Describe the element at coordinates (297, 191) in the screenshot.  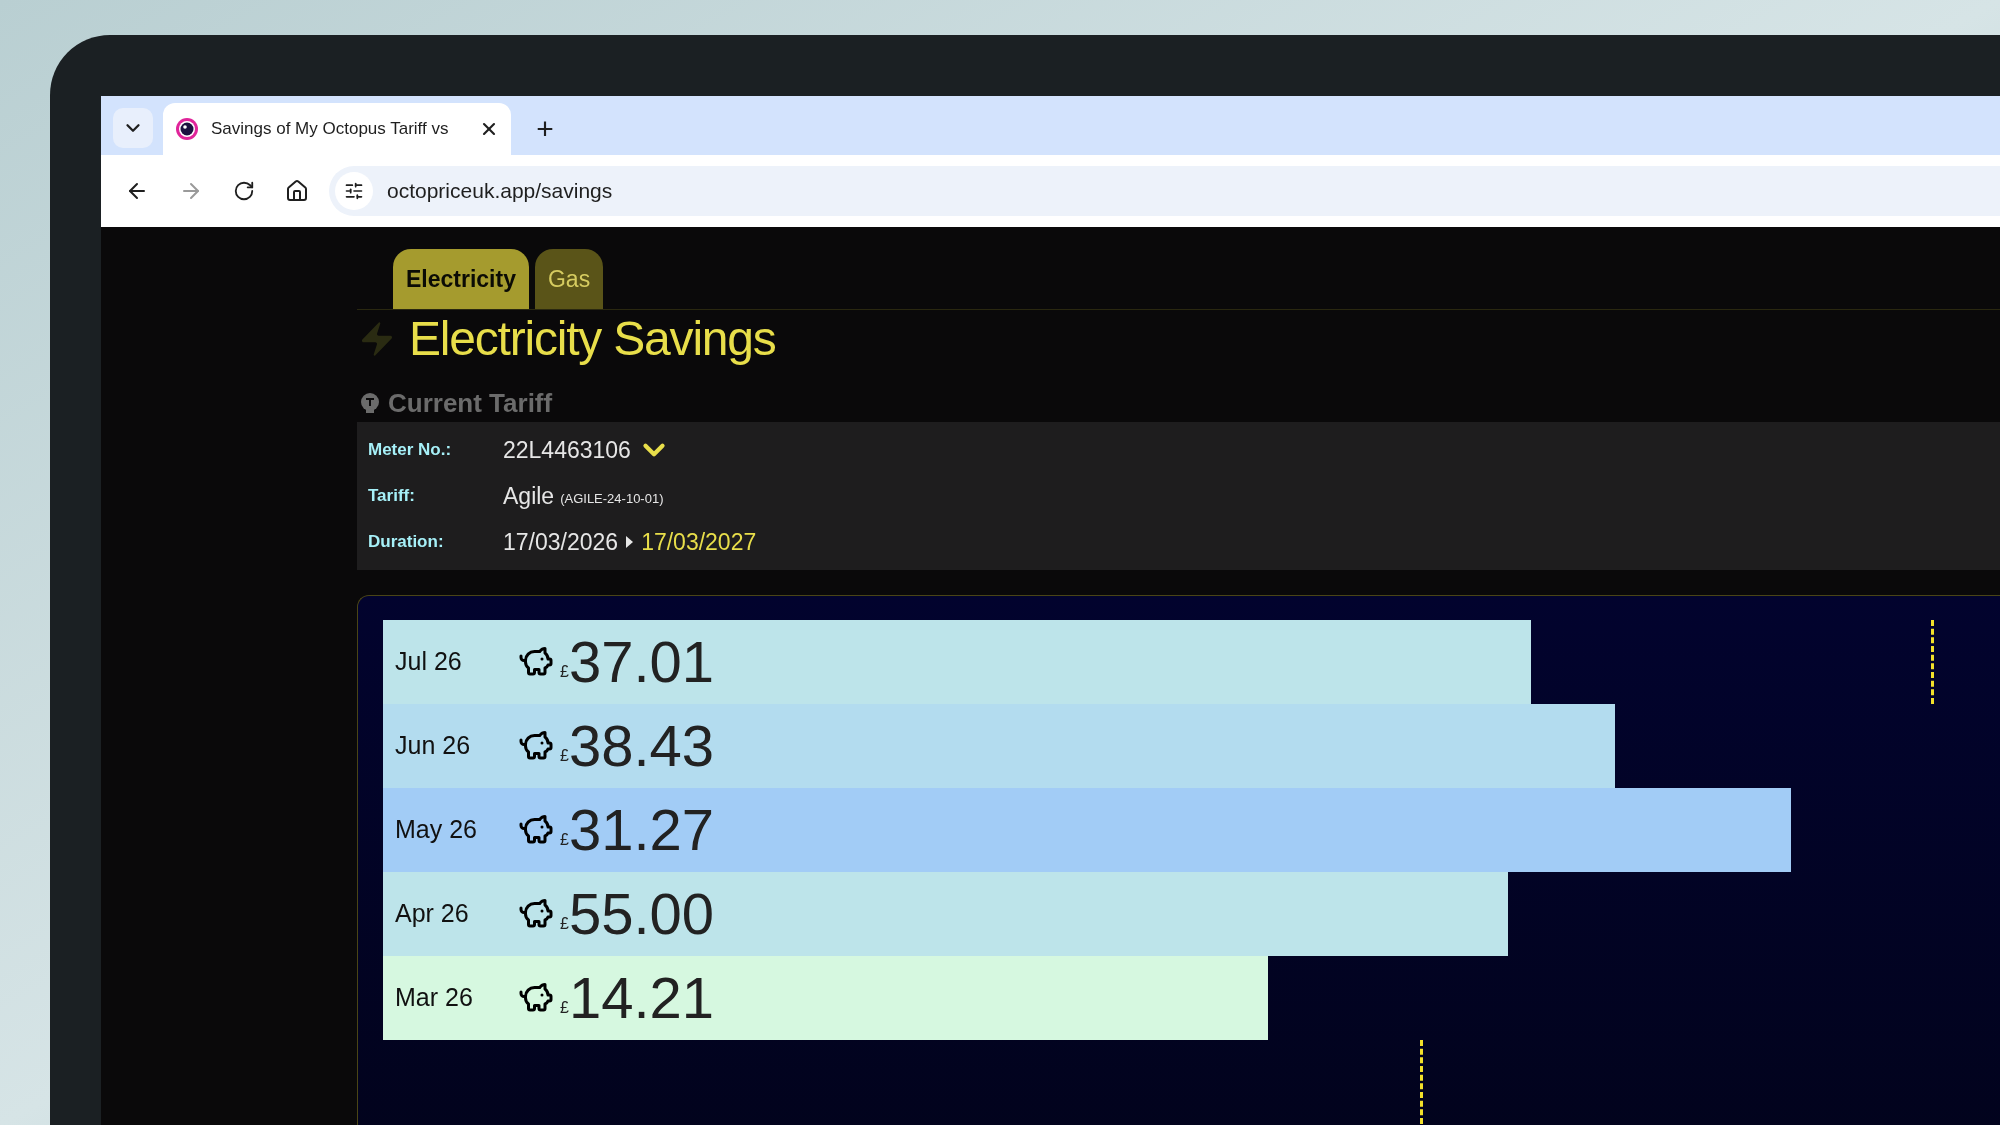
I see `home-icon` at that location.